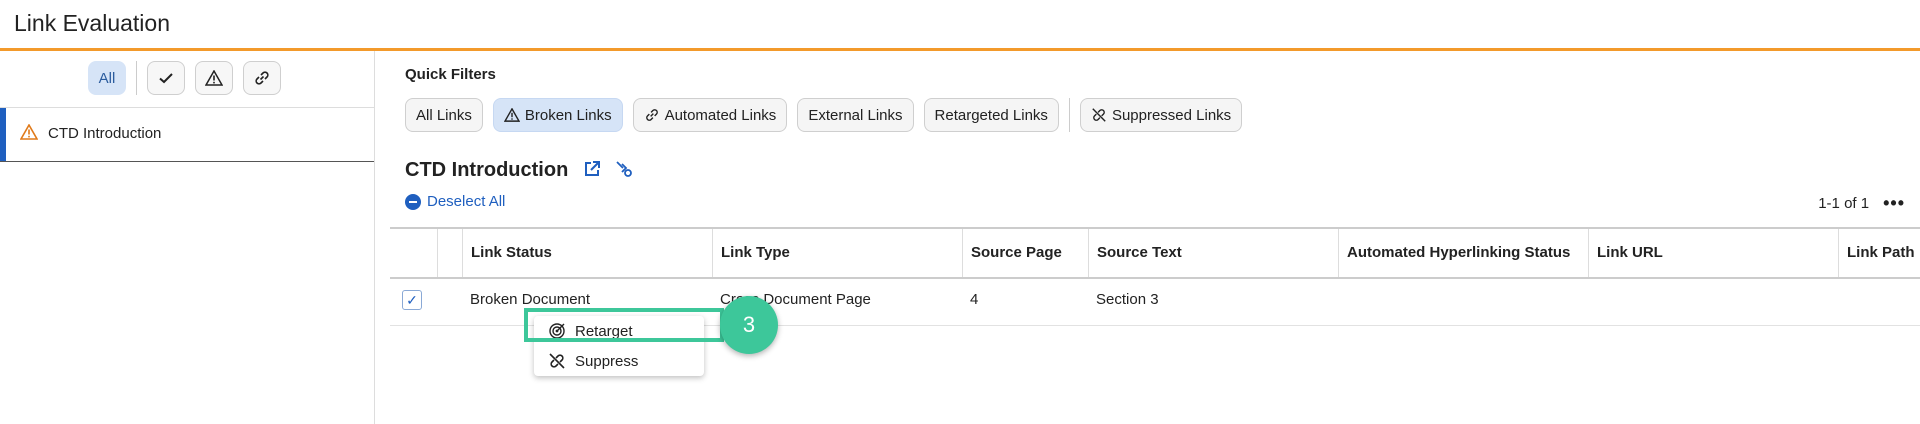  What do you see at coordinates (449, 253) in the screenshot?
I see `header-spacer` at bounding box center [449, 253].